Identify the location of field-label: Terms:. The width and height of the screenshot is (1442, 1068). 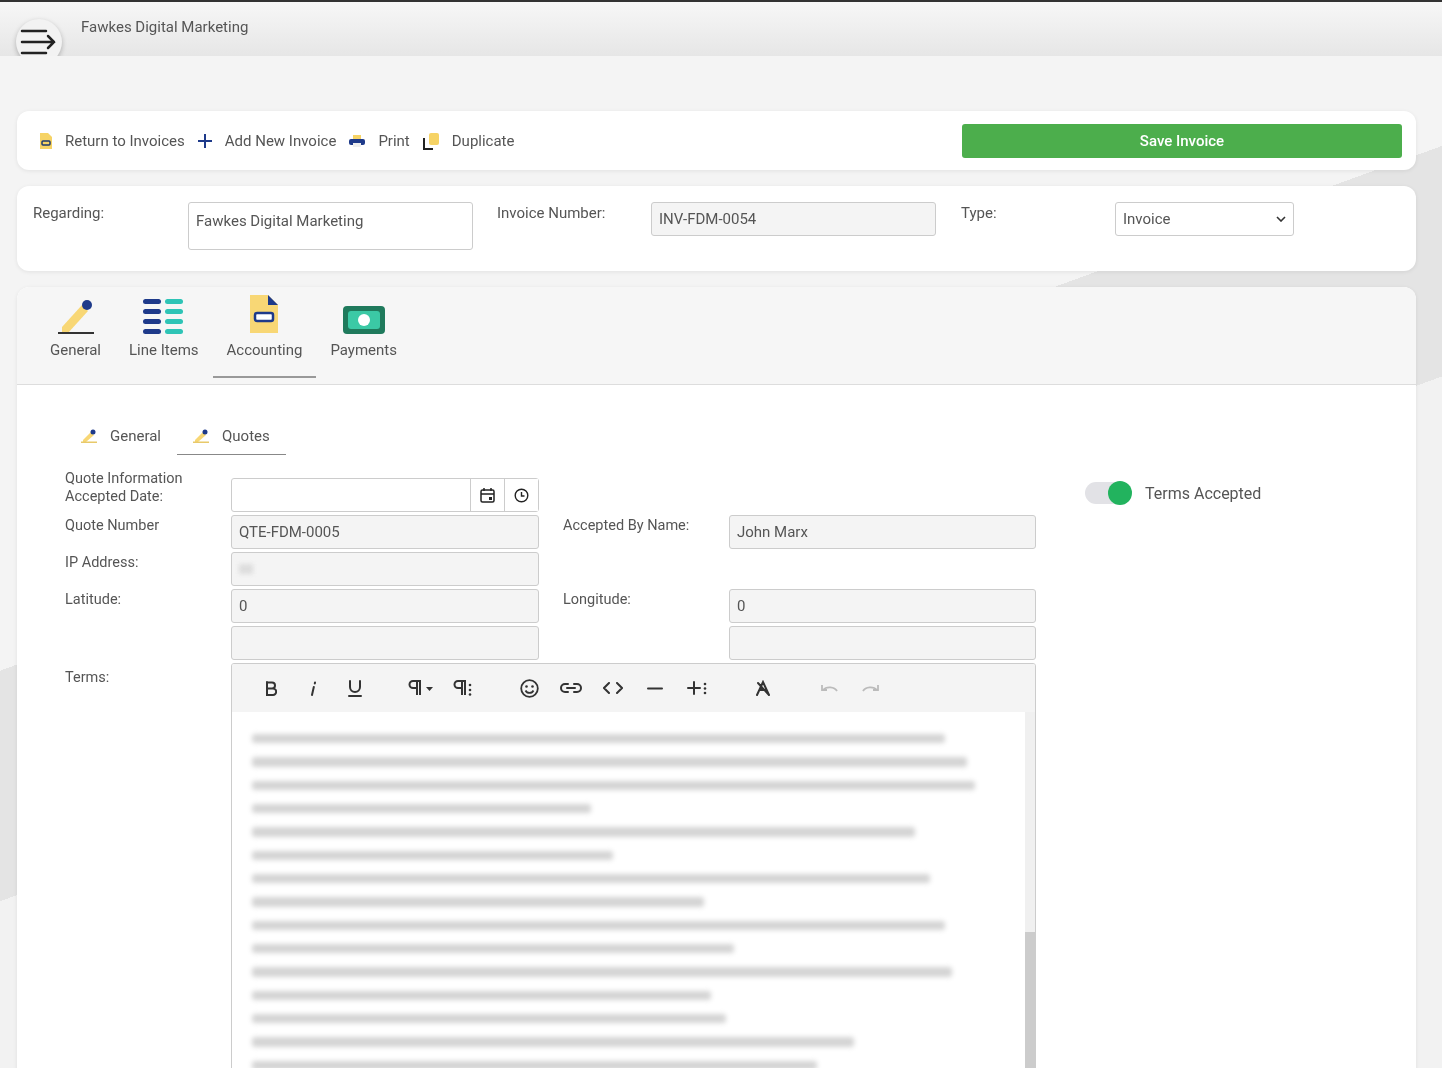
(88, 678).